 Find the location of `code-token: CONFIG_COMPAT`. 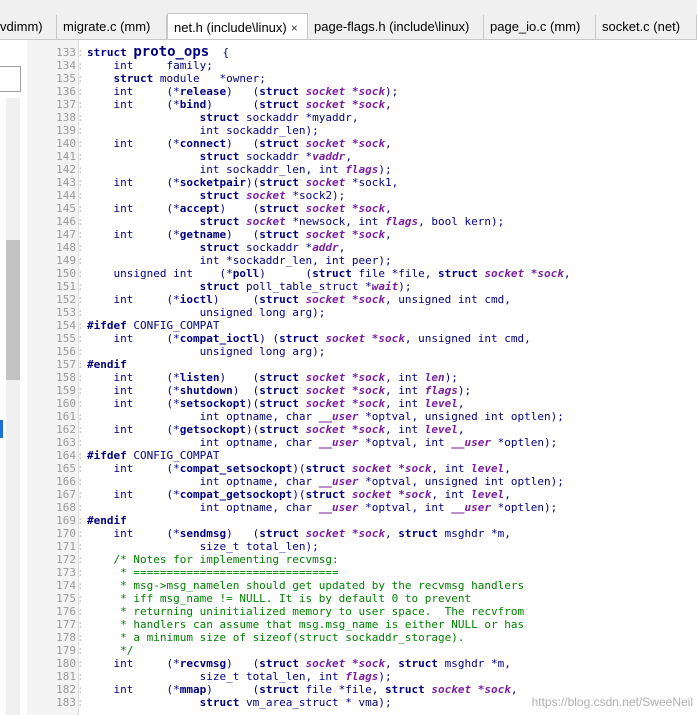

code-token: CONFIG_COMPAT is located at coordinates (176, 455).